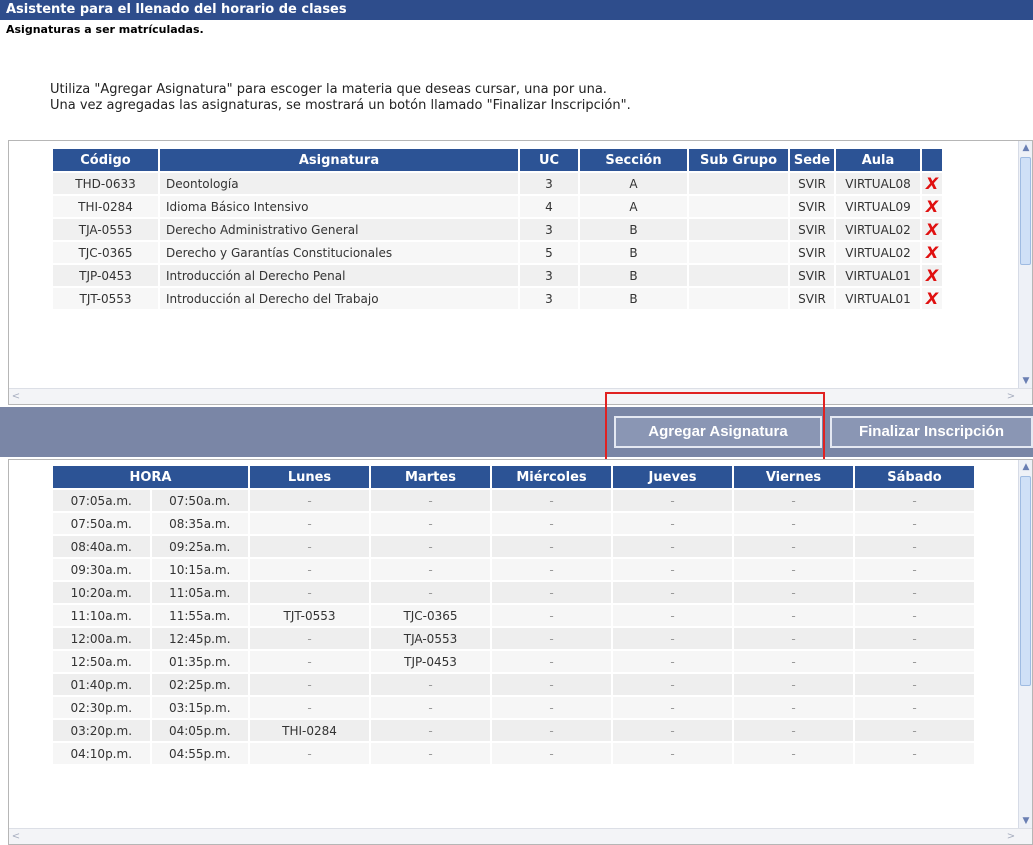 The width and height of the screenshot is (1033, 845). I want to click on table-row: 07:05a.m. 07:50a.m. - - - - - -, so click(513, 500).